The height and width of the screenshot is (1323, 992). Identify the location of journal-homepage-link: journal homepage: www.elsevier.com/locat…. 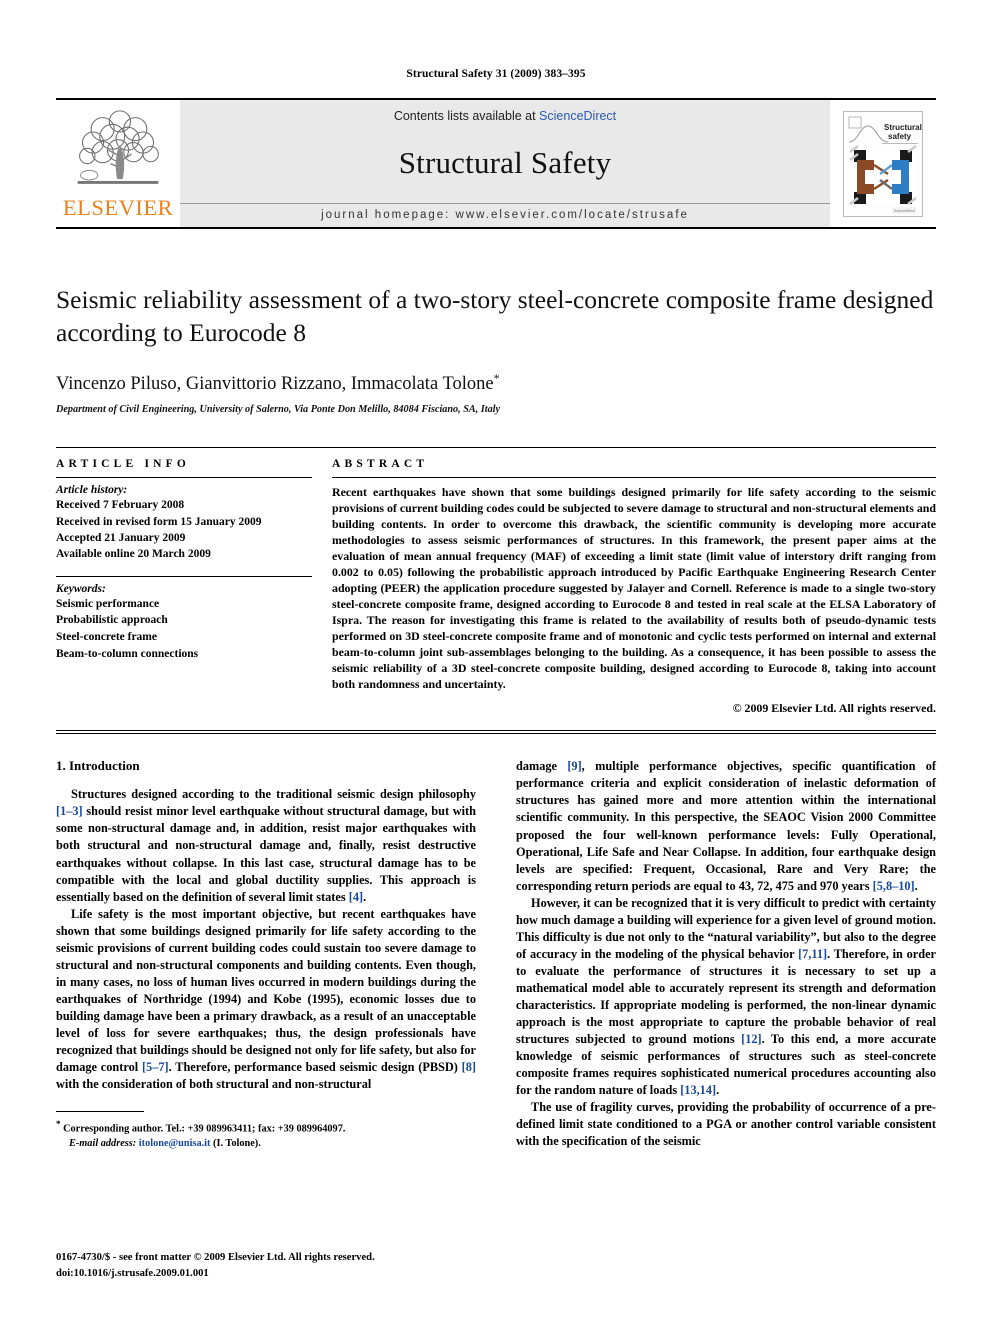
(505, 215).